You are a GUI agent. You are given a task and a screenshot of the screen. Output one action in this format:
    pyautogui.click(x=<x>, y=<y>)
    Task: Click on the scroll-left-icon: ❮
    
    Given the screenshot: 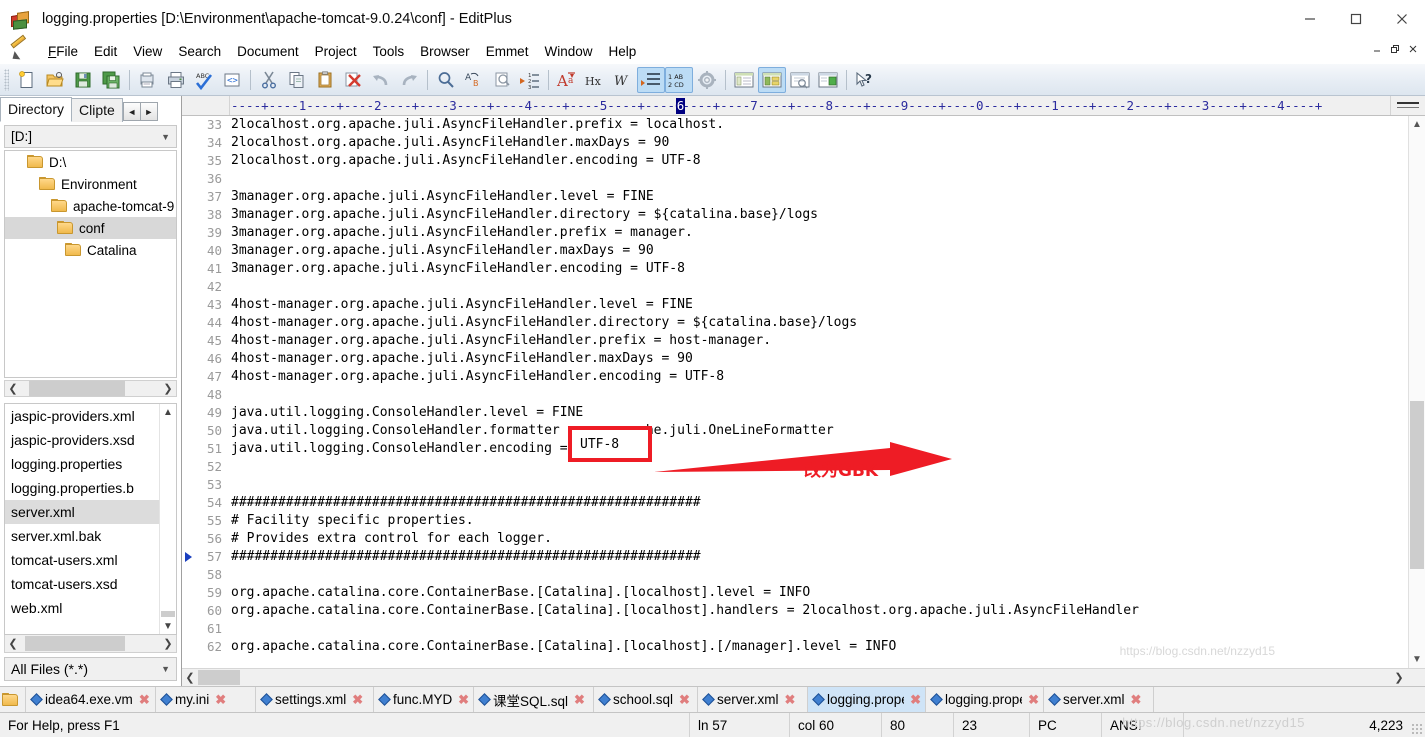 What is the action you would take?
    pyautogui.click(x=190, y=677)
    